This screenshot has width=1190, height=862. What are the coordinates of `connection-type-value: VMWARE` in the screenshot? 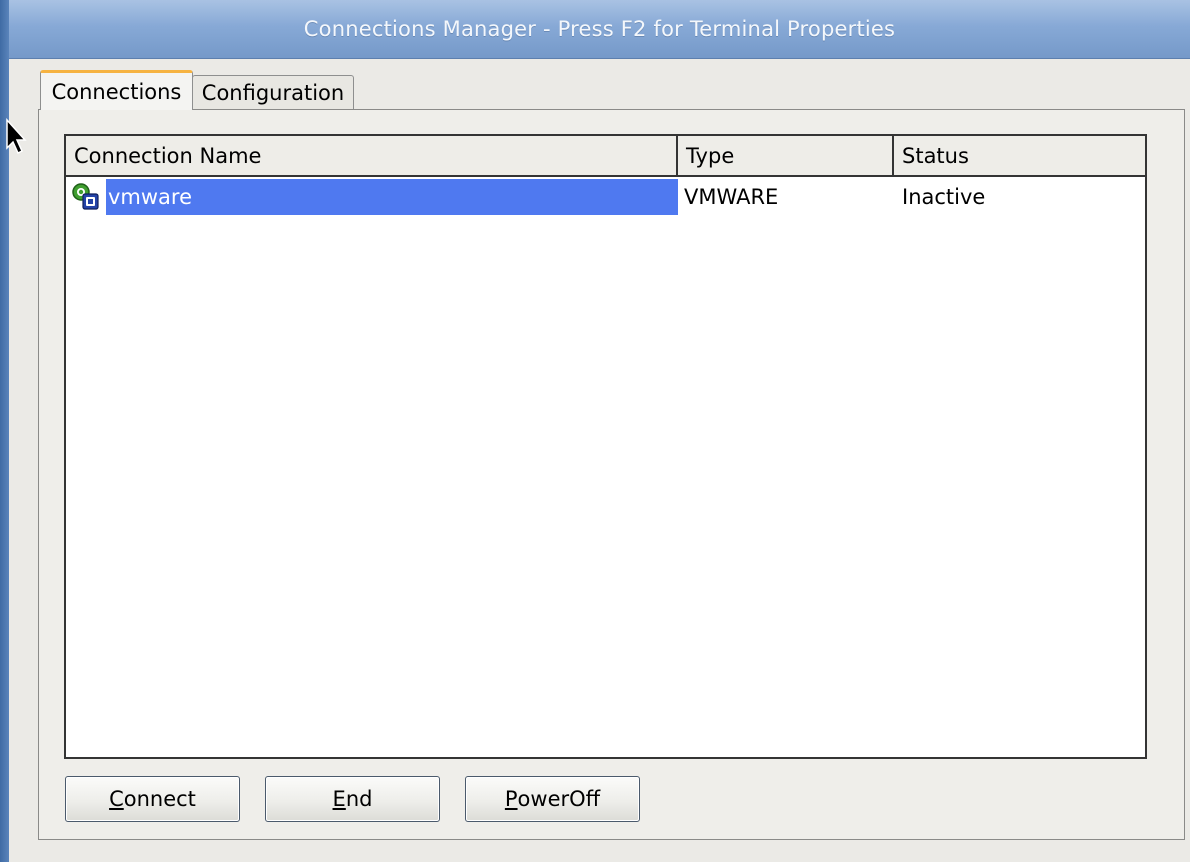 It's located at (731, 197).